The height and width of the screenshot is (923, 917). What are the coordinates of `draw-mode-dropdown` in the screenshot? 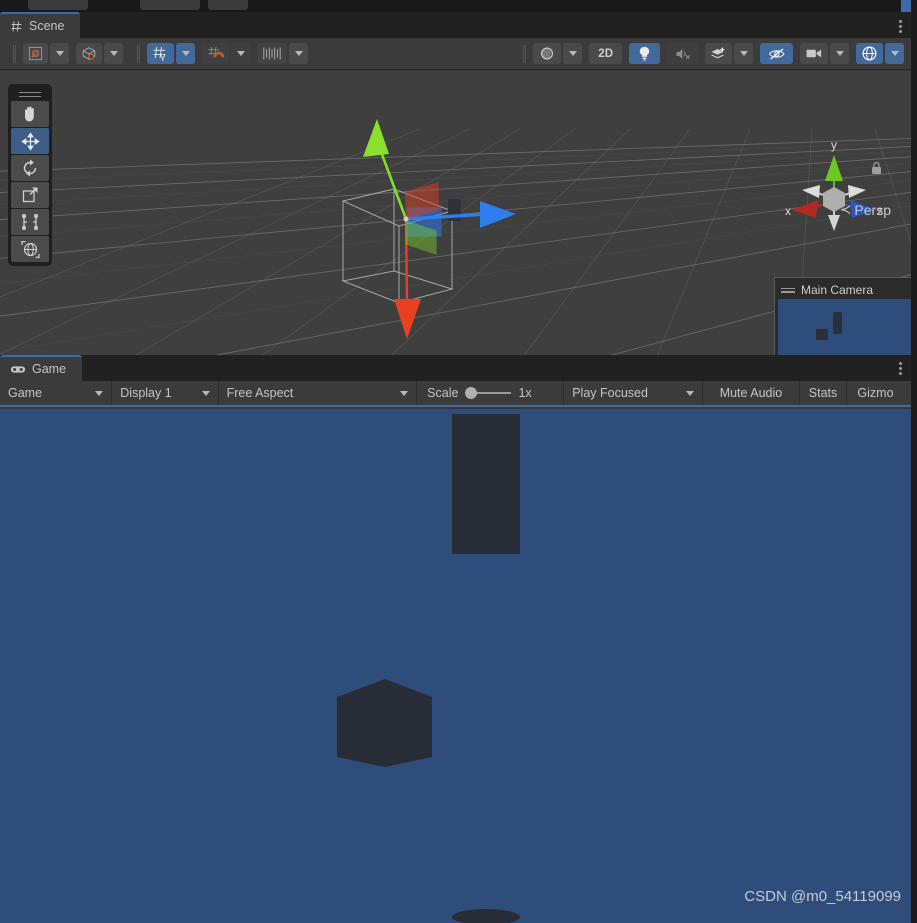 It's located at (573, 53).